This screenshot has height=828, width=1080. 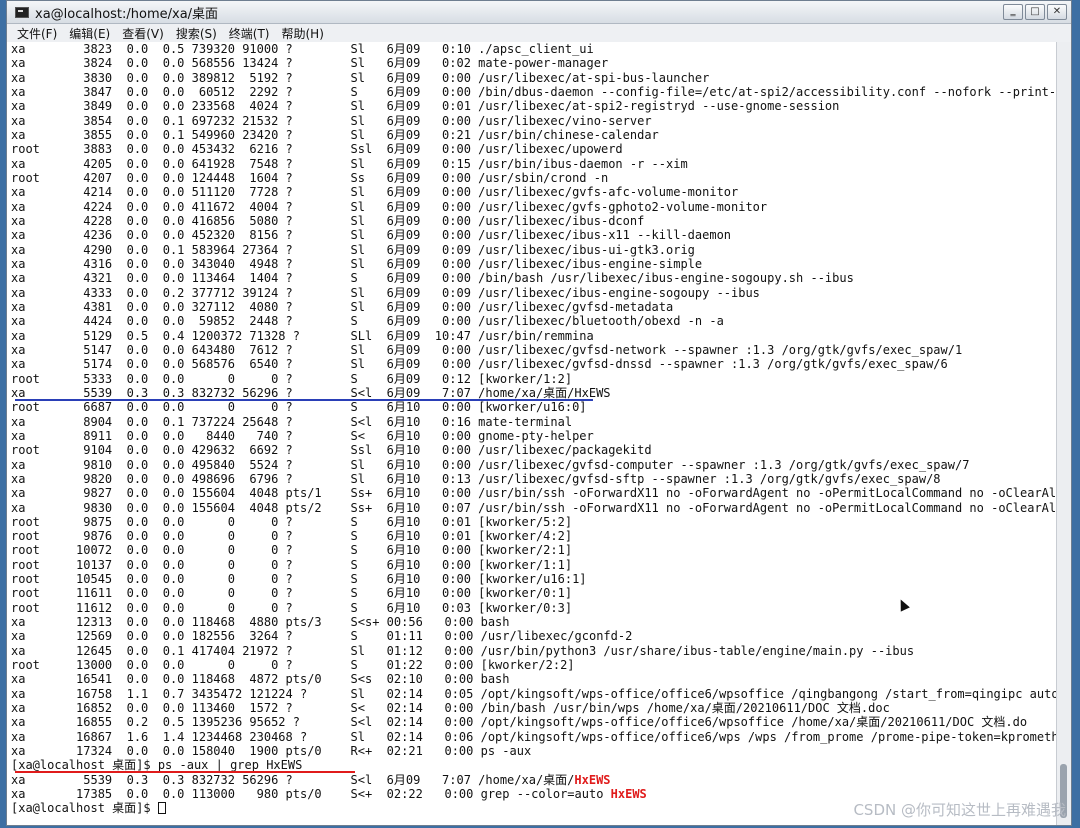 What do you see at coordinates (1057, 12) in the screenshot?
I see `close-button: ✕` at bounding box center [1057, 12].